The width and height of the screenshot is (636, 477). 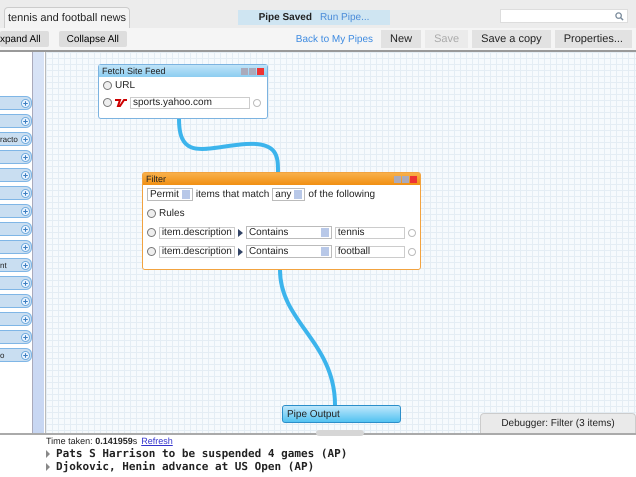 I want to click on pipe-tab: tennis and football news, so click(x=67, y=17).